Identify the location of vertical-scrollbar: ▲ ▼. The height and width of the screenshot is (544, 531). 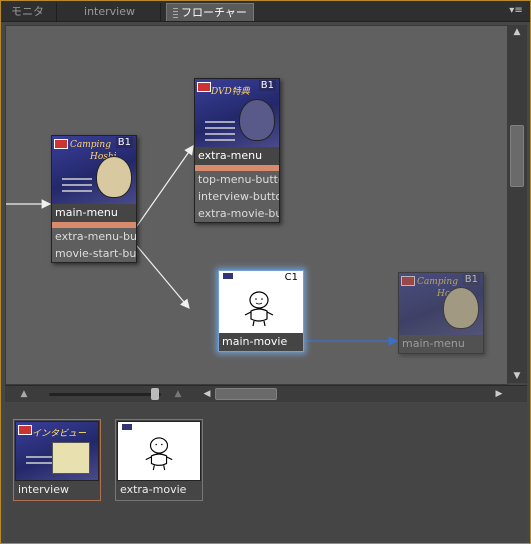
(517, 204).